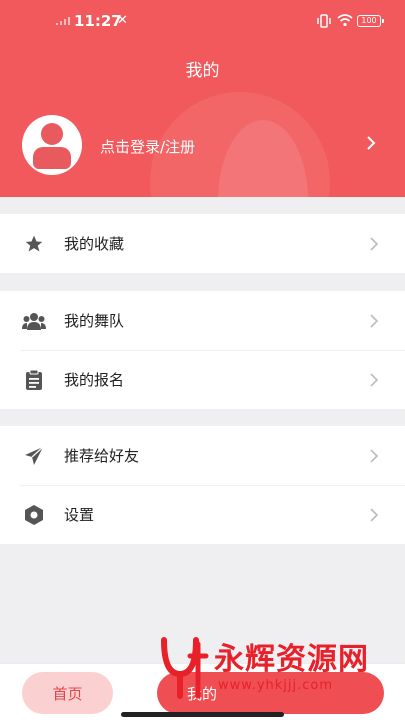 The height and width of the screenshot is (720, 405). Describe the element at coordinates (34, 244) in the screenshot. I see `star-icon` at that location.